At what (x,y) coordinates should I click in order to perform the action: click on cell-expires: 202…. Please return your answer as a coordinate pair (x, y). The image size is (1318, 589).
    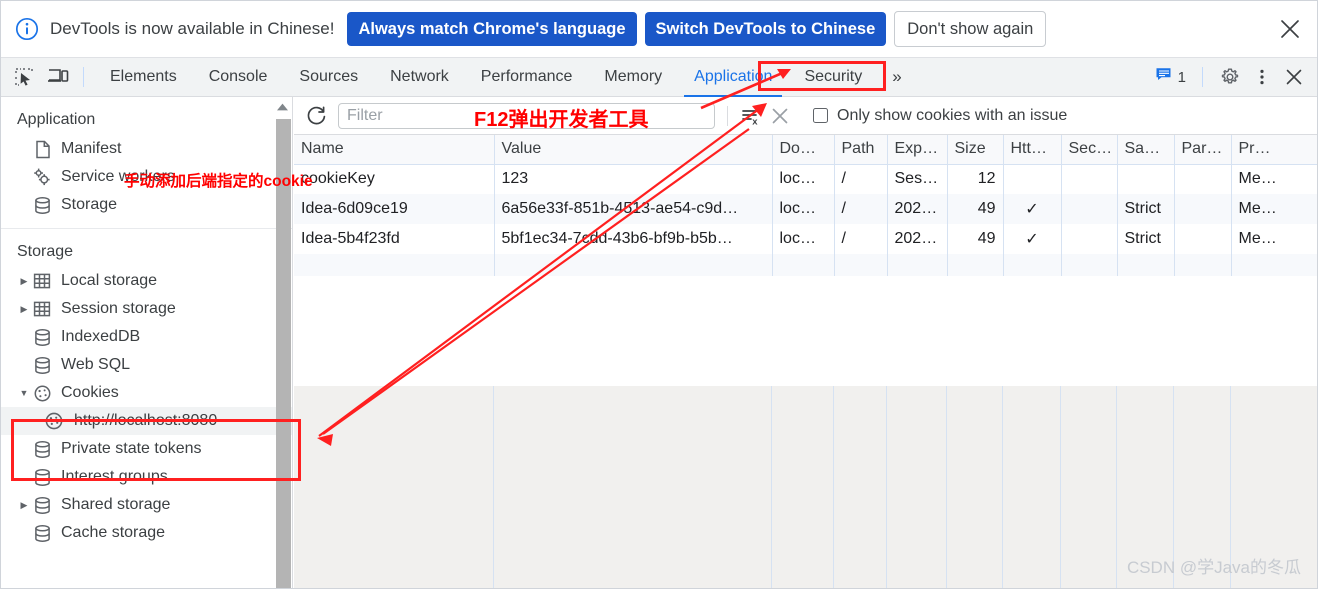
    Looking at the image, I should click on (917, 209).